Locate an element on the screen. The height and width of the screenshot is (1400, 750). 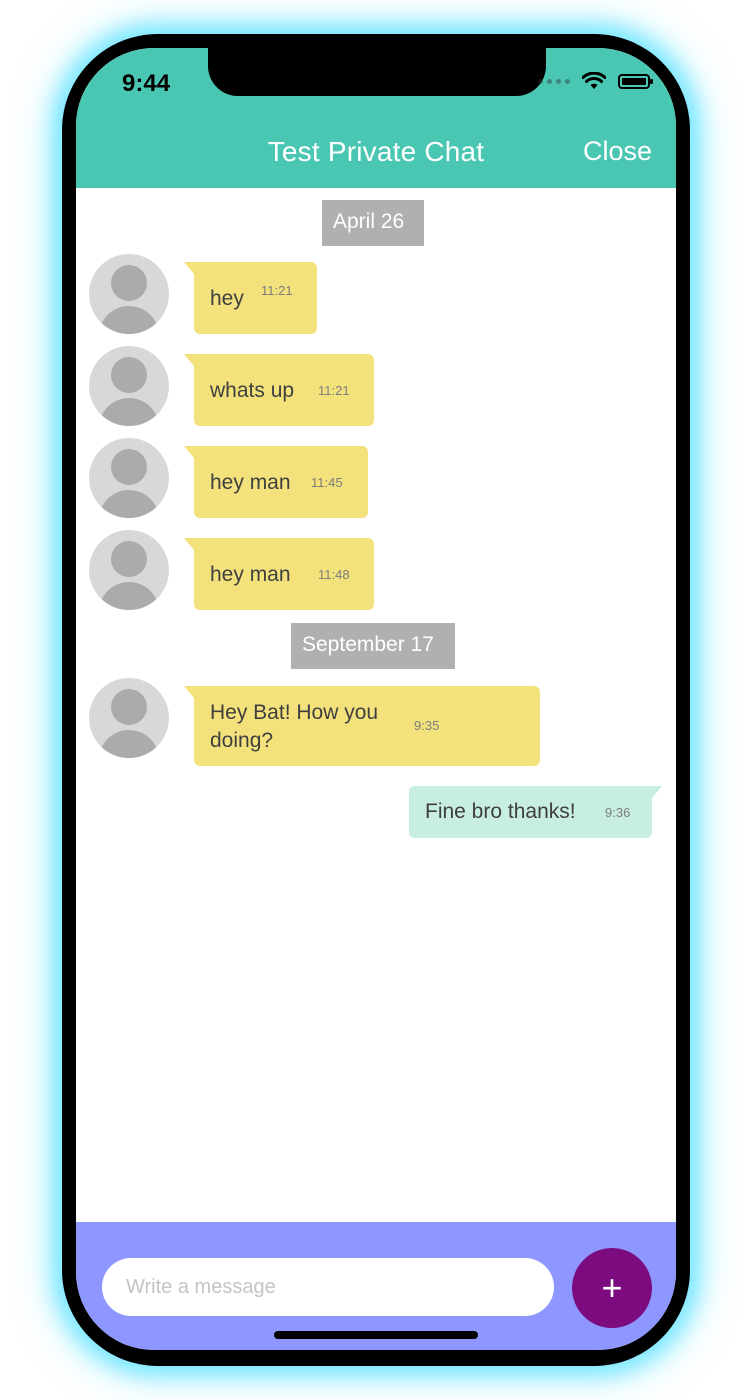
status-time: 9:44 is located at coordinates (146, 83).